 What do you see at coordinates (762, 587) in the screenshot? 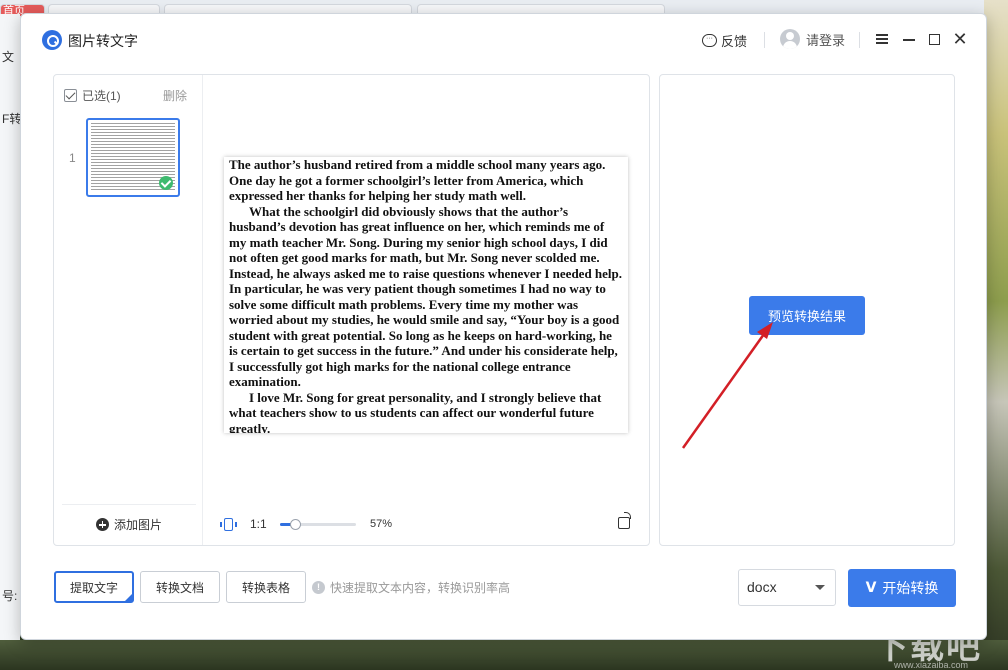
I see `format-value: docx` at bounding box center [762, 587].